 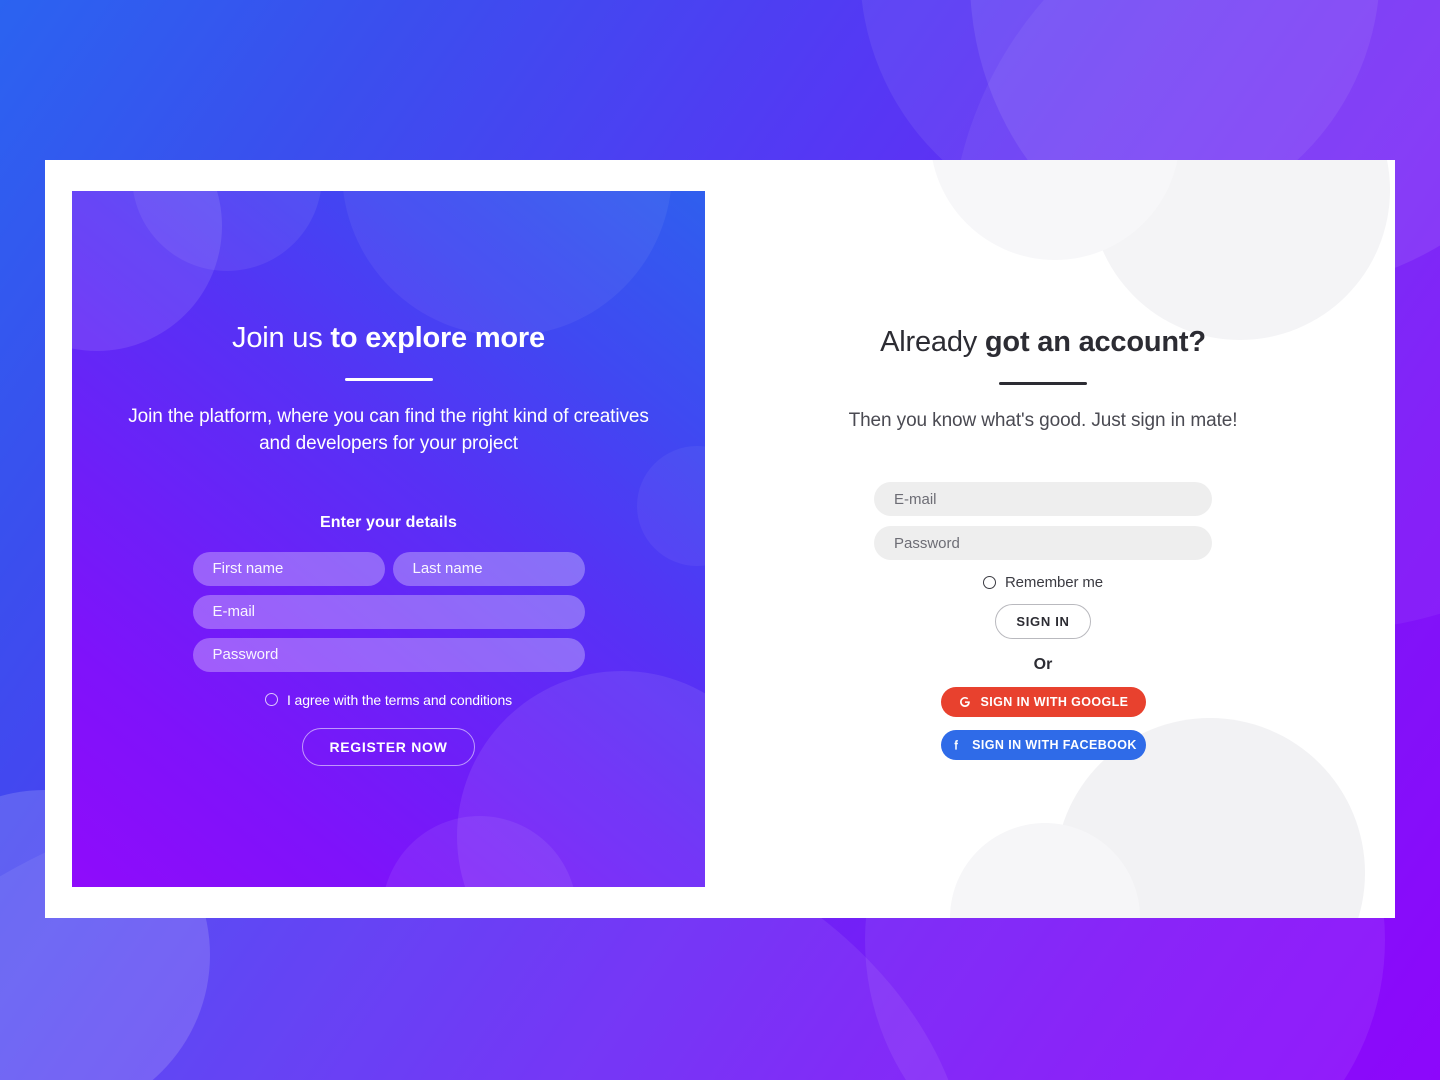 What do you see at coordinates (388, 379) in the screenshot?
I see `register-divider` at bounding box center [388, 379].